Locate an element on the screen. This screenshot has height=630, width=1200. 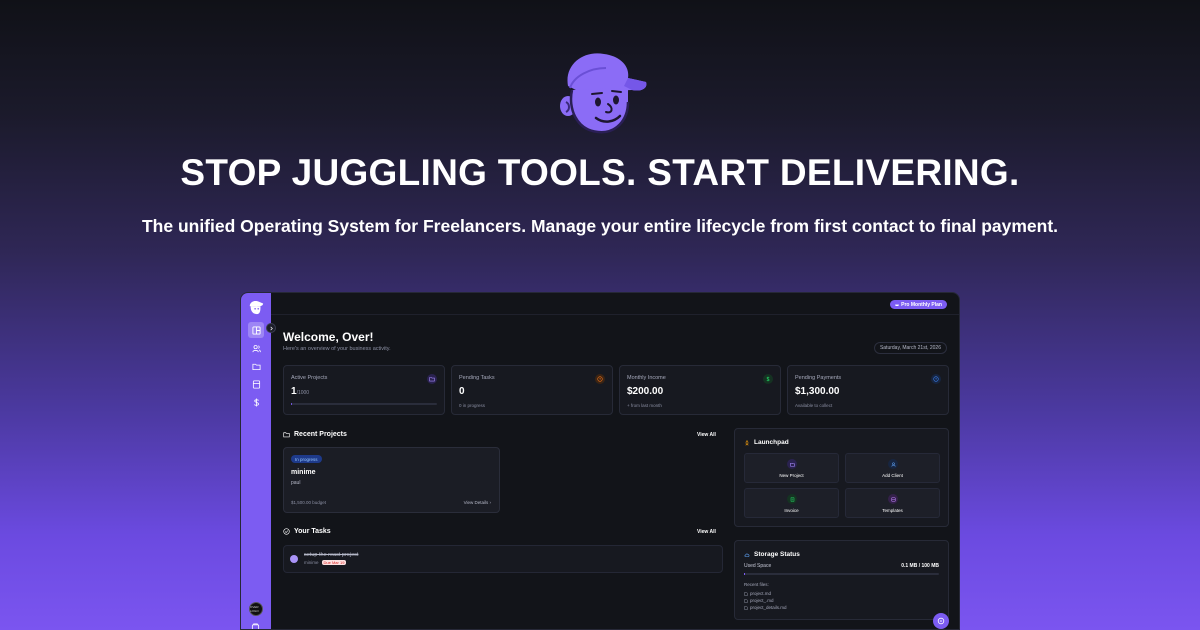
plan-badge: Pro Monthly Plan is located at coordinates (918, 304).